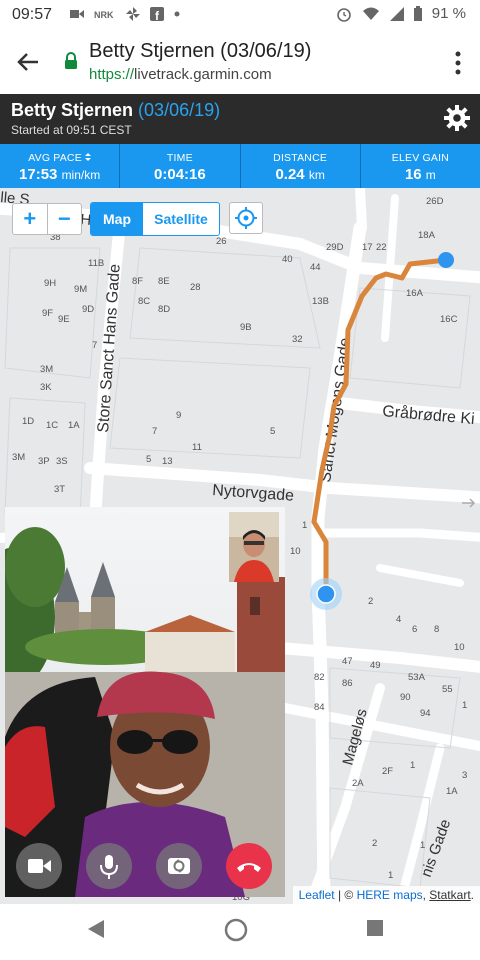  I want to click on signal-icon, so click(396, 13).